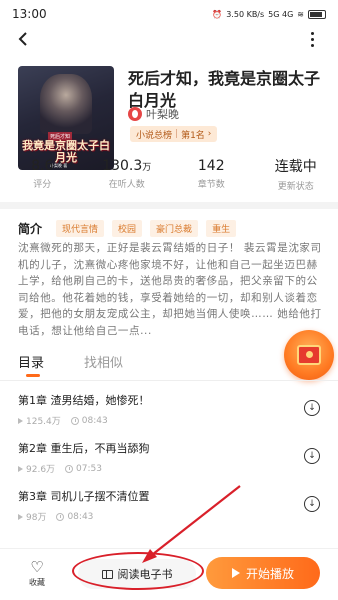 The width and height of the screenshot is (338, 600). Describe the element at coordinates (31, 364) in the screenshot. I see `tab-catalog: 目录` at that location.